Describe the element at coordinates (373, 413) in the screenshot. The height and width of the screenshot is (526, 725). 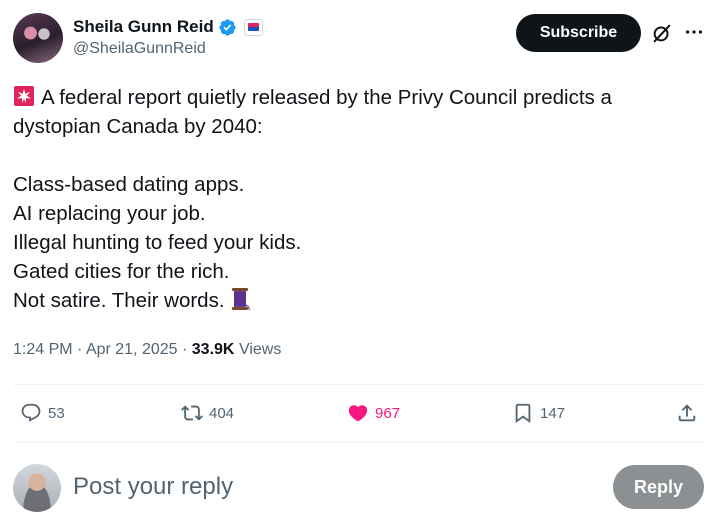
I see `like-action: 967` at that location.